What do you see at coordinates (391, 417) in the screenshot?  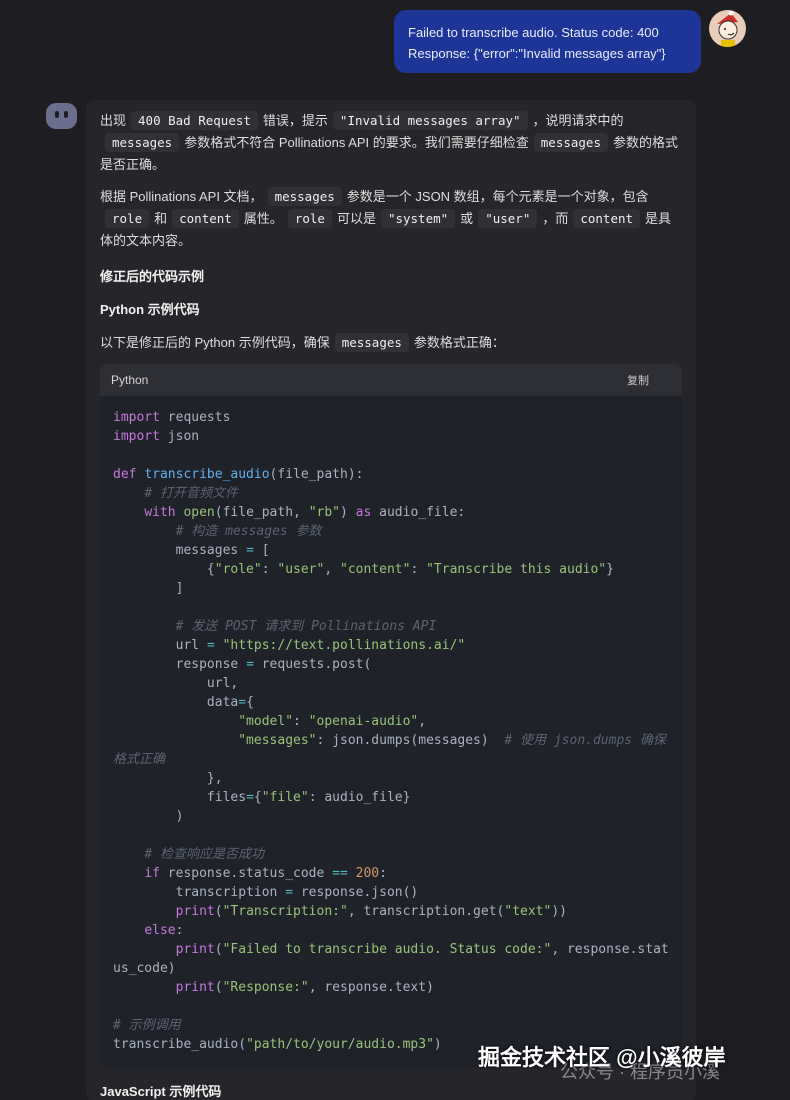 I see `code-line: import requests` at bounding box center [391, 417].